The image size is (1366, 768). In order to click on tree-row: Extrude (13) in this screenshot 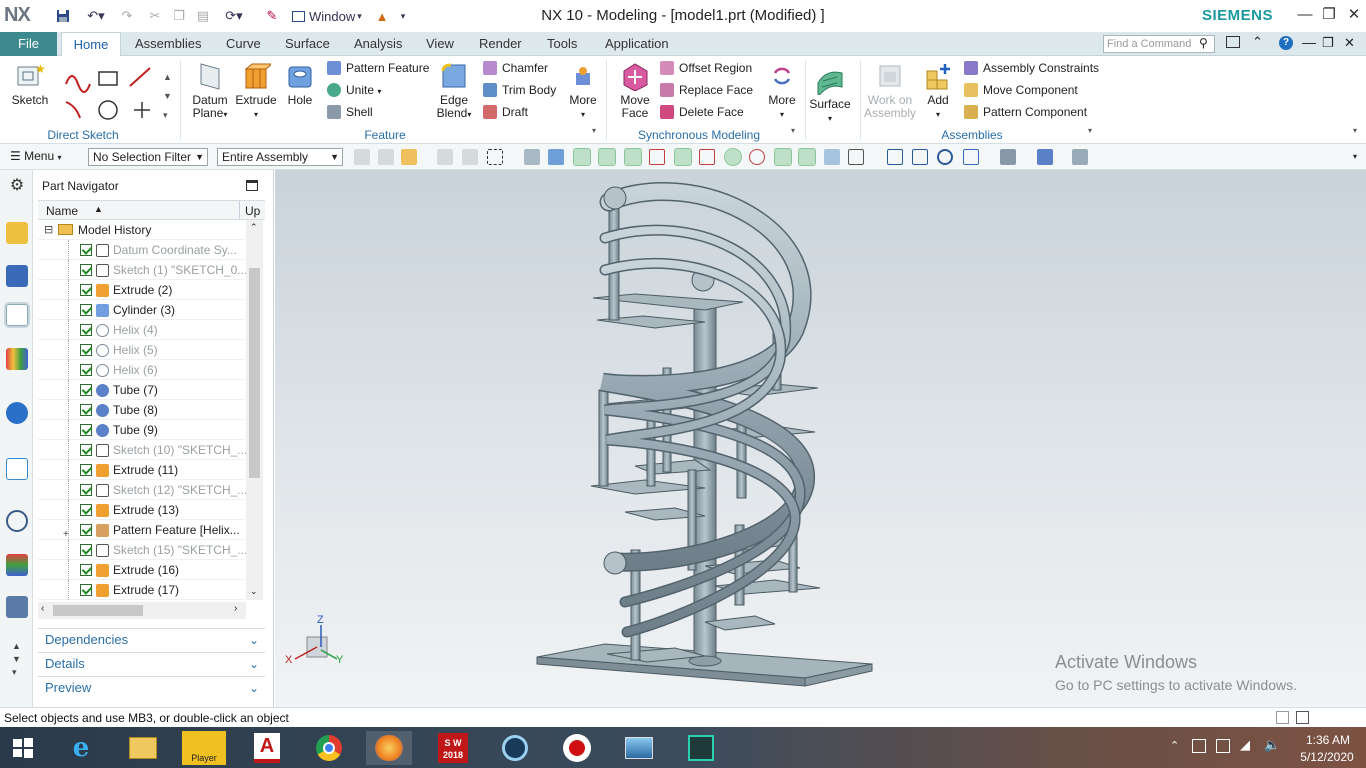, I will do `click(141, 510)`.